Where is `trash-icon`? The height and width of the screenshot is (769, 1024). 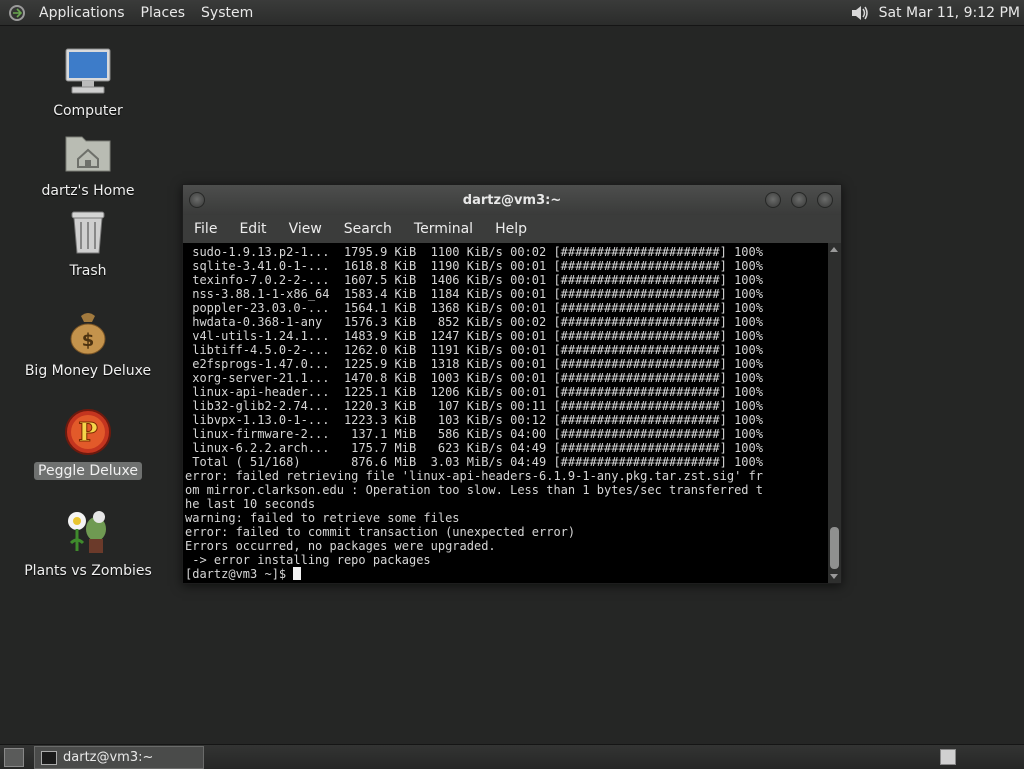
trash-icon is located at coordinates (88, 232).